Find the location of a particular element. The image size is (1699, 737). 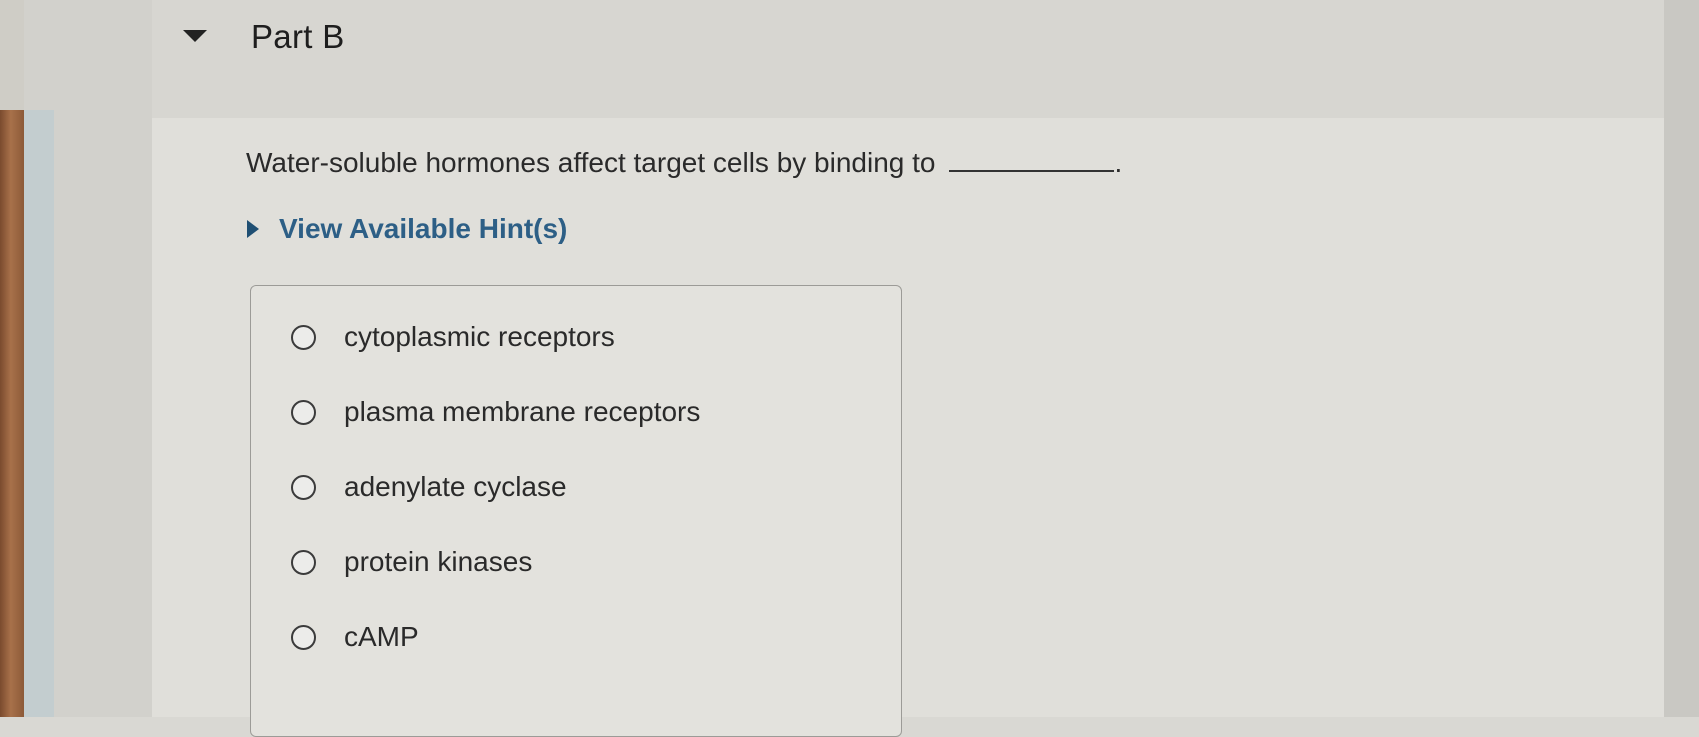

question-period: . is located at coordinates (1118, 162).